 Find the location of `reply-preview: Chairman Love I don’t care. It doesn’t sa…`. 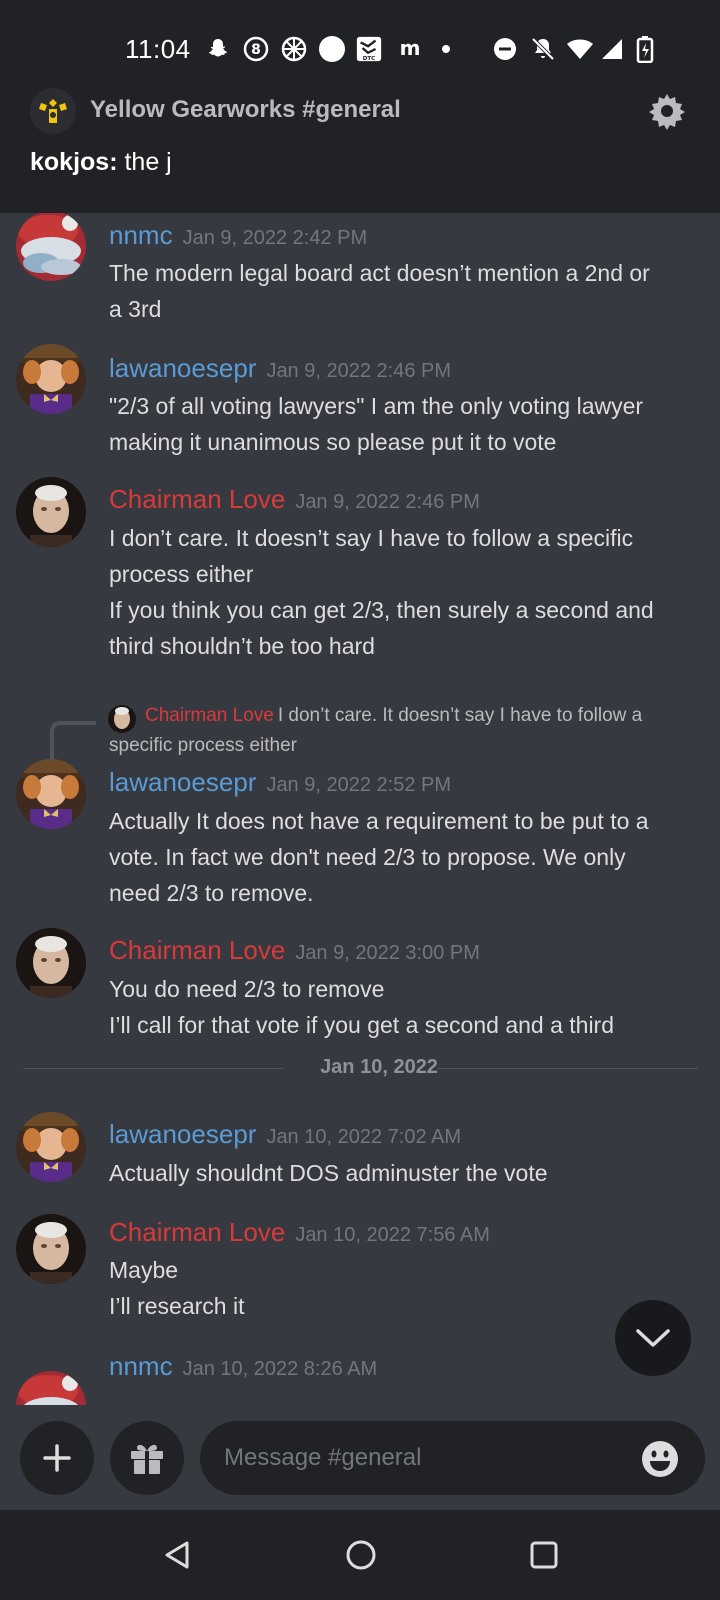

reply-preview: Chairman Love I don’t care. It doesn’t sa… is located at coordinates (404, 731).